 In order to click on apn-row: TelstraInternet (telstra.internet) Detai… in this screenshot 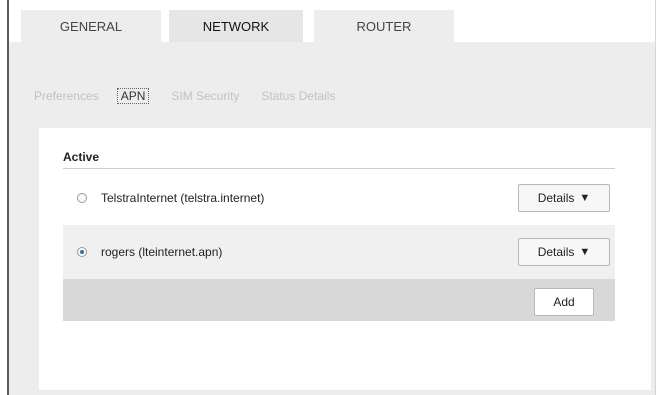, I will do `click(339, 198)`.